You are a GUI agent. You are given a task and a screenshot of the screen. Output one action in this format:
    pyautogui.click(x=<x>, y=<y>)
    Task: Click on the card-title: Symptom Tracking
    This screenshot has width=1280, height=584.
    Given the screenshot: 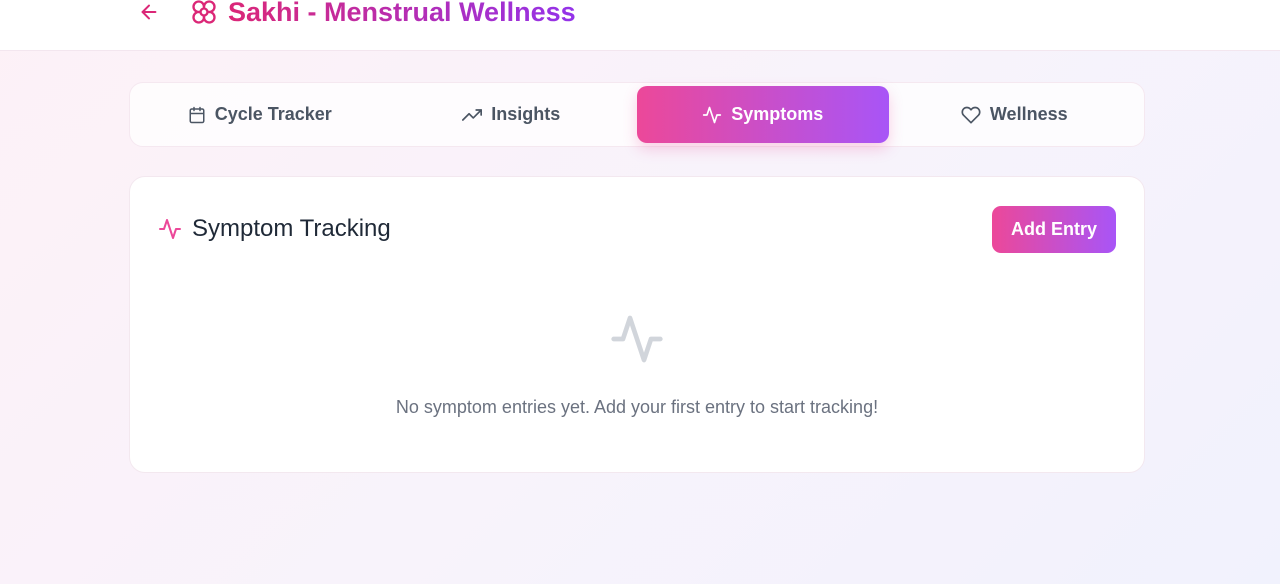 What is the action you would take?
    pyautogui.click(x=274, y=229)
    